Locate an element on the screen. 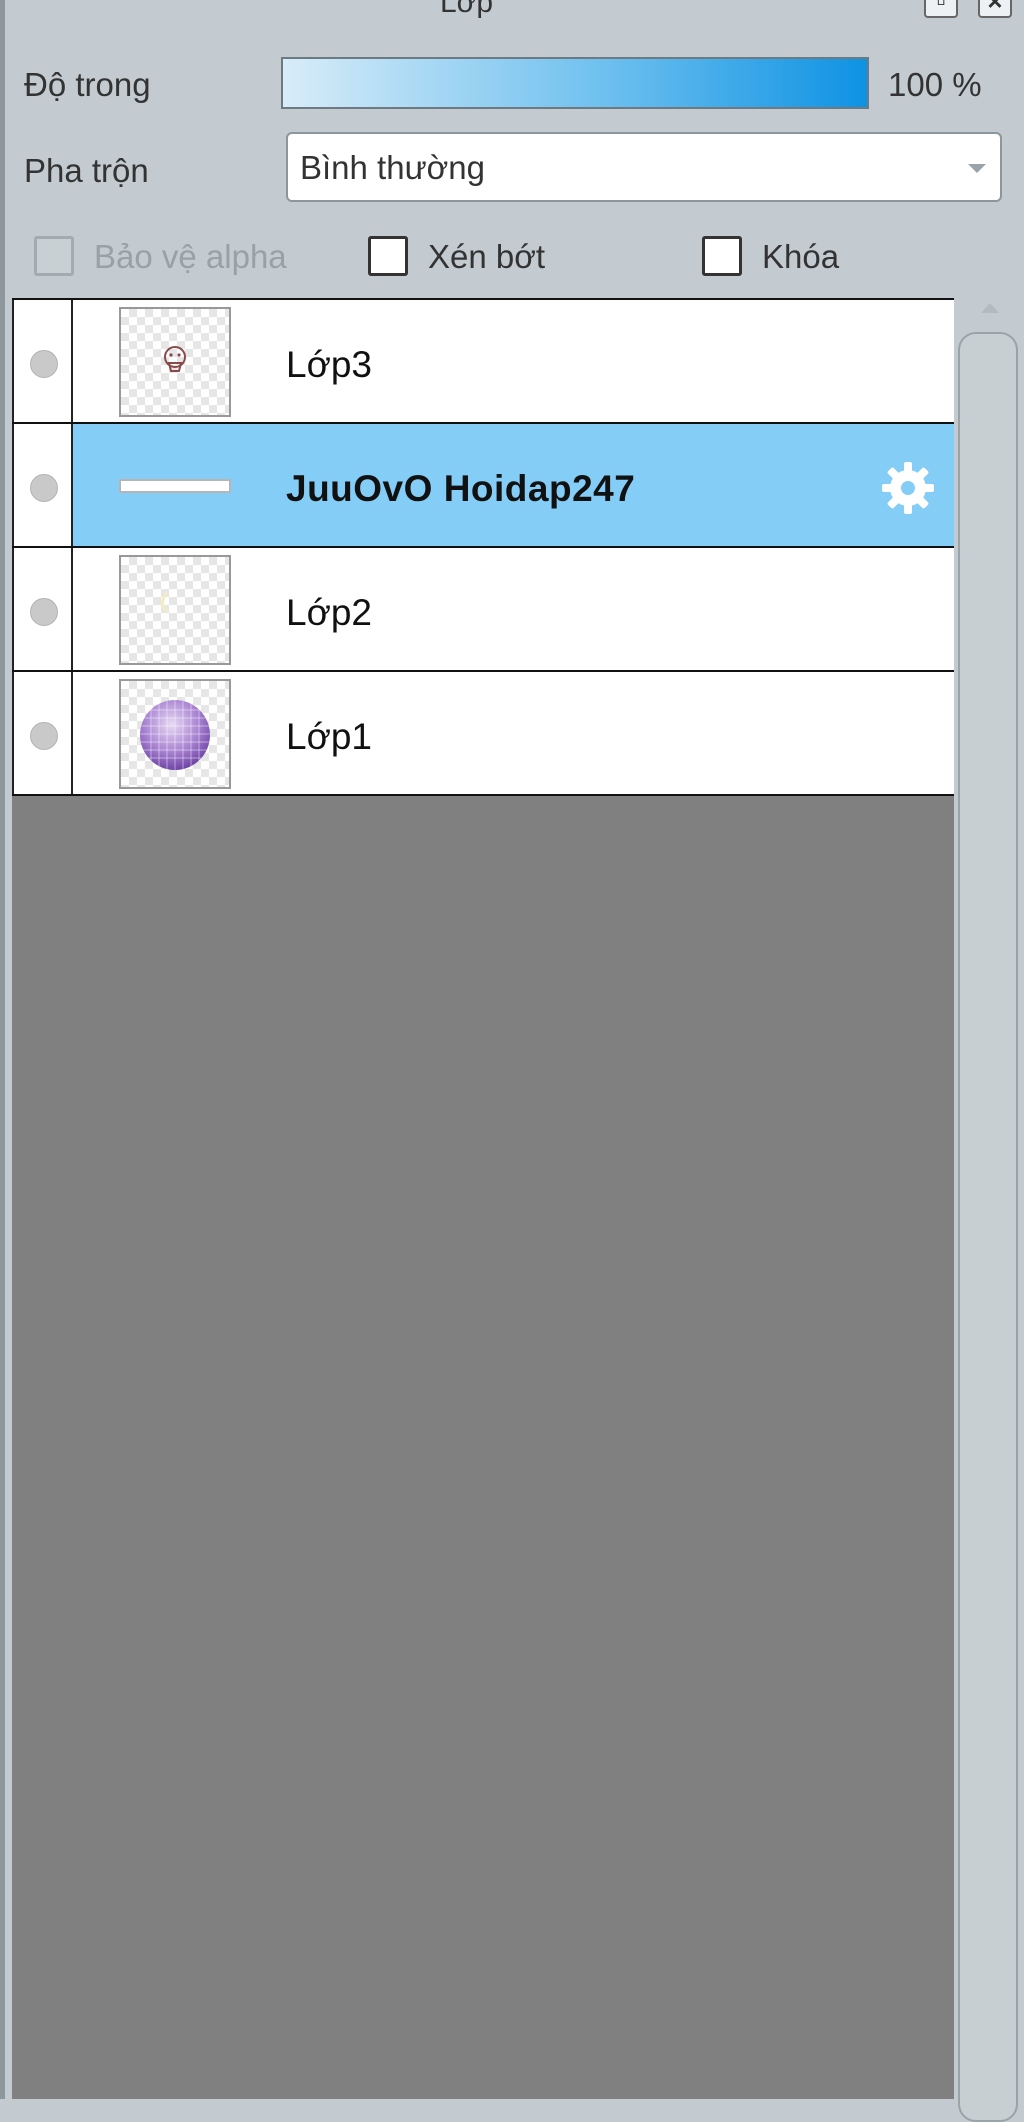 Image resolution: width=1024 pixels, height=2122 pixels. clipping-checkbox is located at coordinates (388, 256).